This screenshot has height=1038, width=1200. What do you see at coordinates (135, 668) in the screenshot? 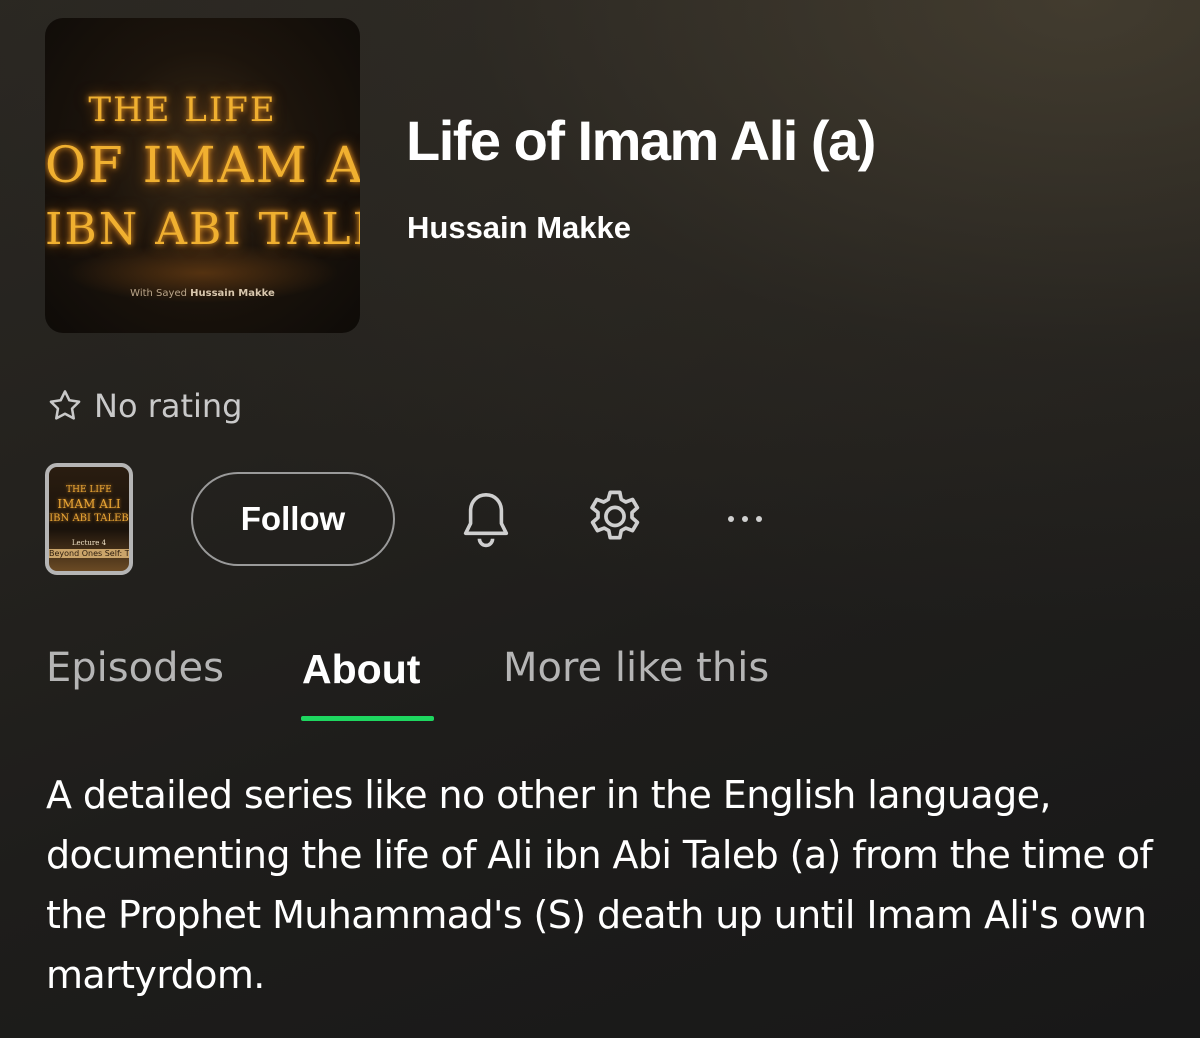
I see `tab-episodes: Episodes` at bounding box center [135, 668].